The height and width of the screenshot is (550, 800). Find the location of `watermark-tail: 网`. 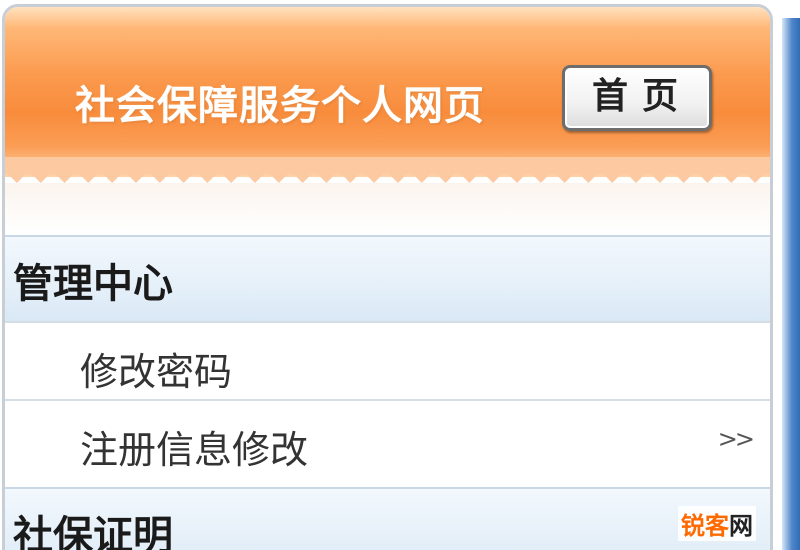

watermark-tail: 网 is located at coordinates (741, 526).